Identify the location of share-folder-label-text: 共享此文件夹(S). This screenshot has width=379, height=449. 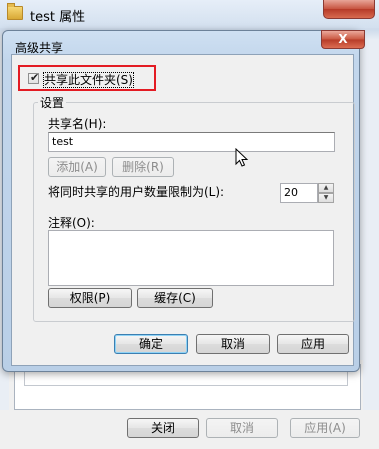
(88, 80).